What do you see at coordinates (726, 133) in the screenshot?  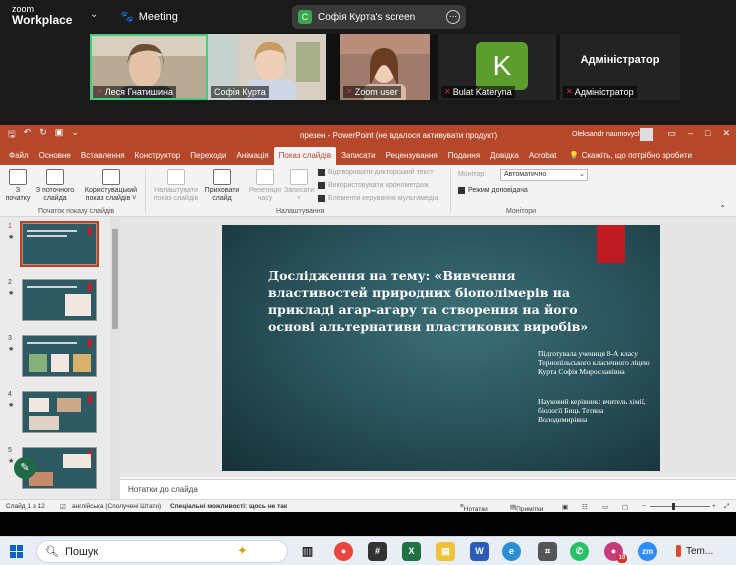 I see `close-icon: ✕` at bounding box center [726, 133].